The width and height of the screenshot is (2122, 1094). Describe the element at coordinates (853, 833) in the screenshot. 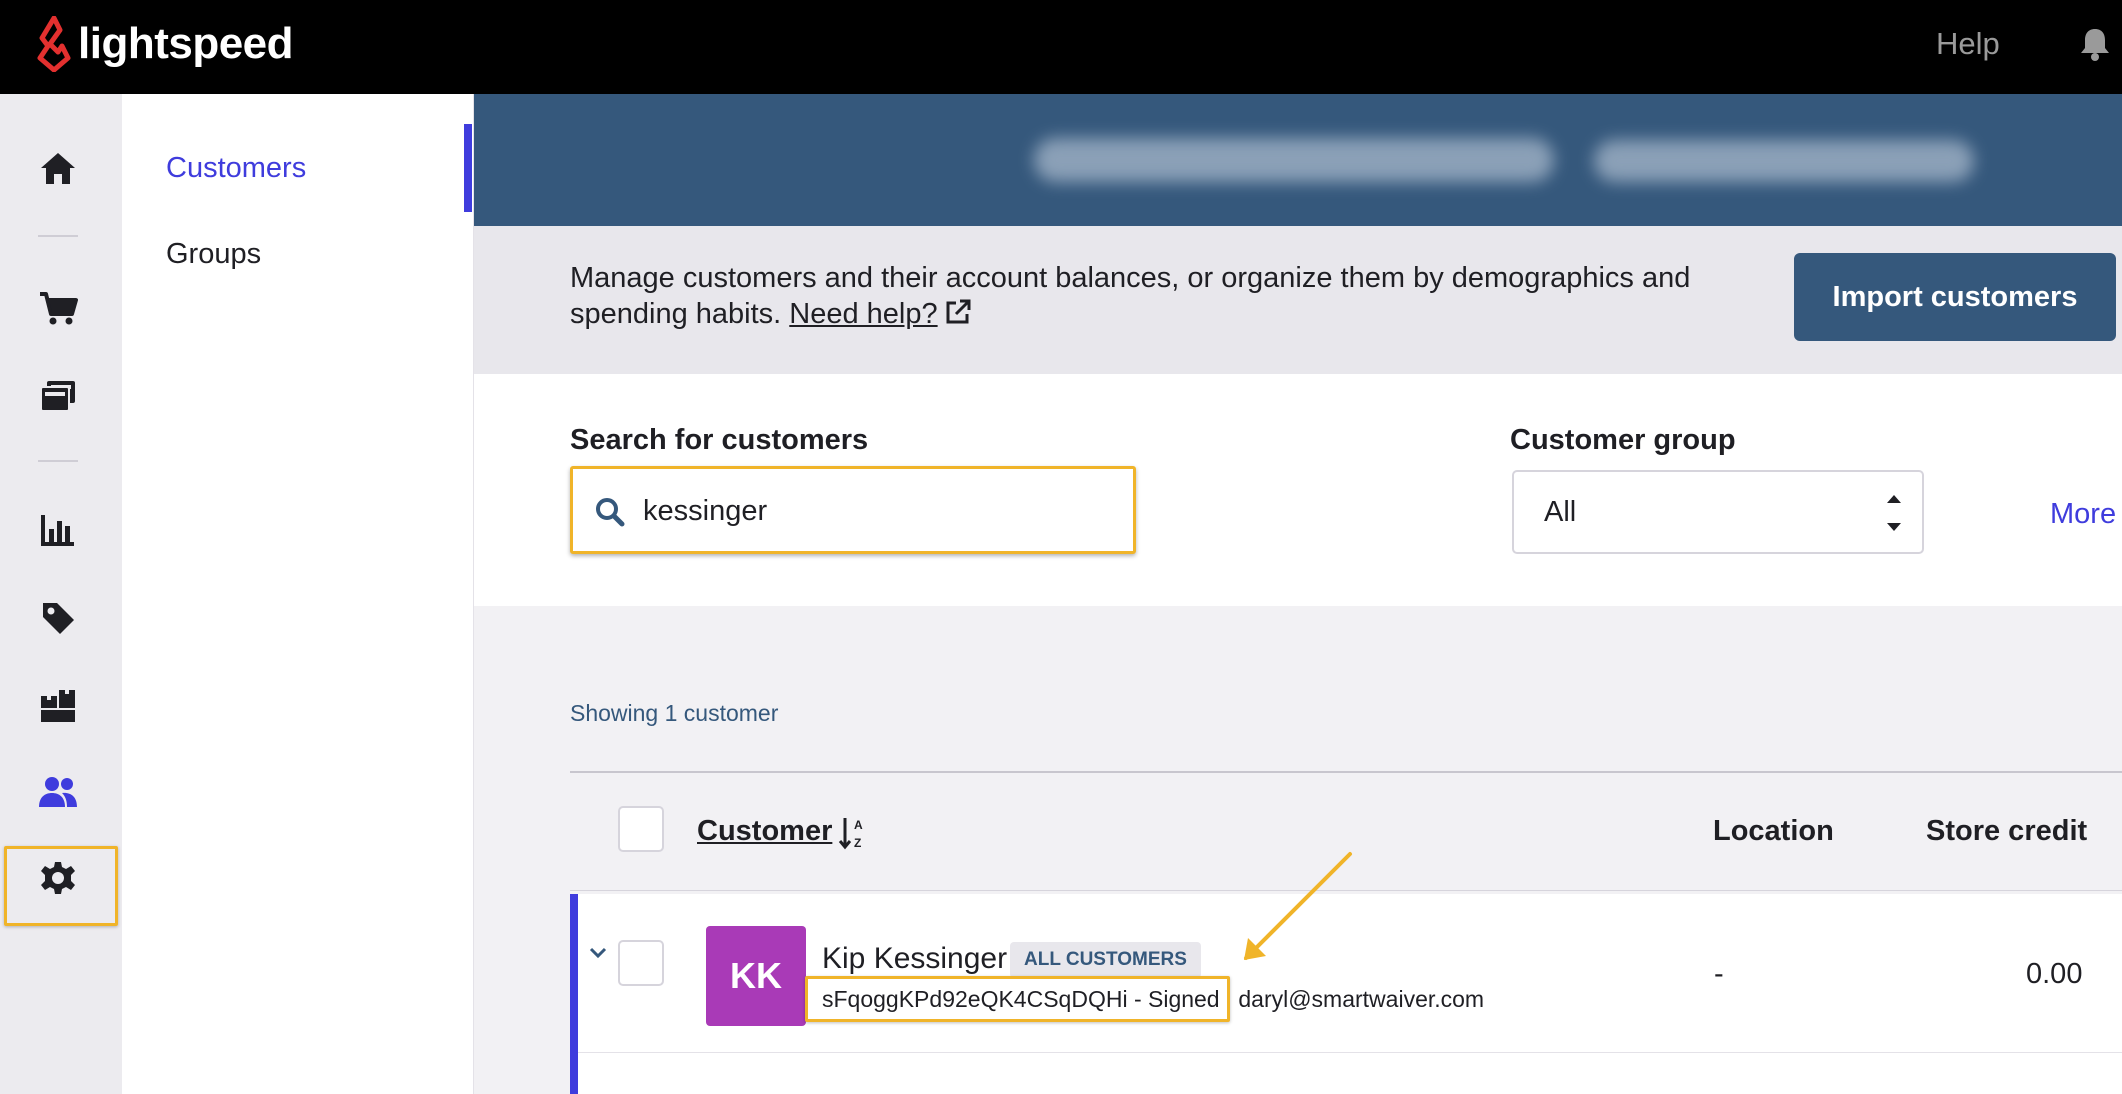

I see `sort-az-icon: AZ` at that location.